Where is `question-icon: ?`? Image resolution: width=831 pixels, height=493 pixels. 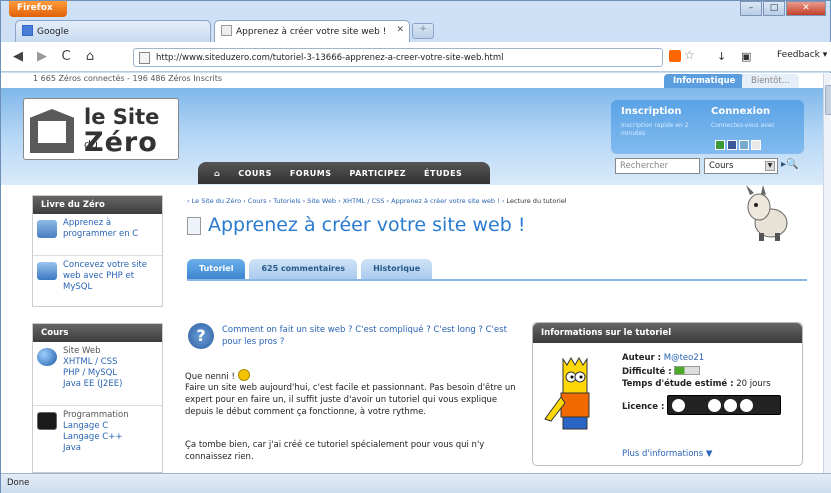
question-icon: ? is located at coordinates (201, 336).